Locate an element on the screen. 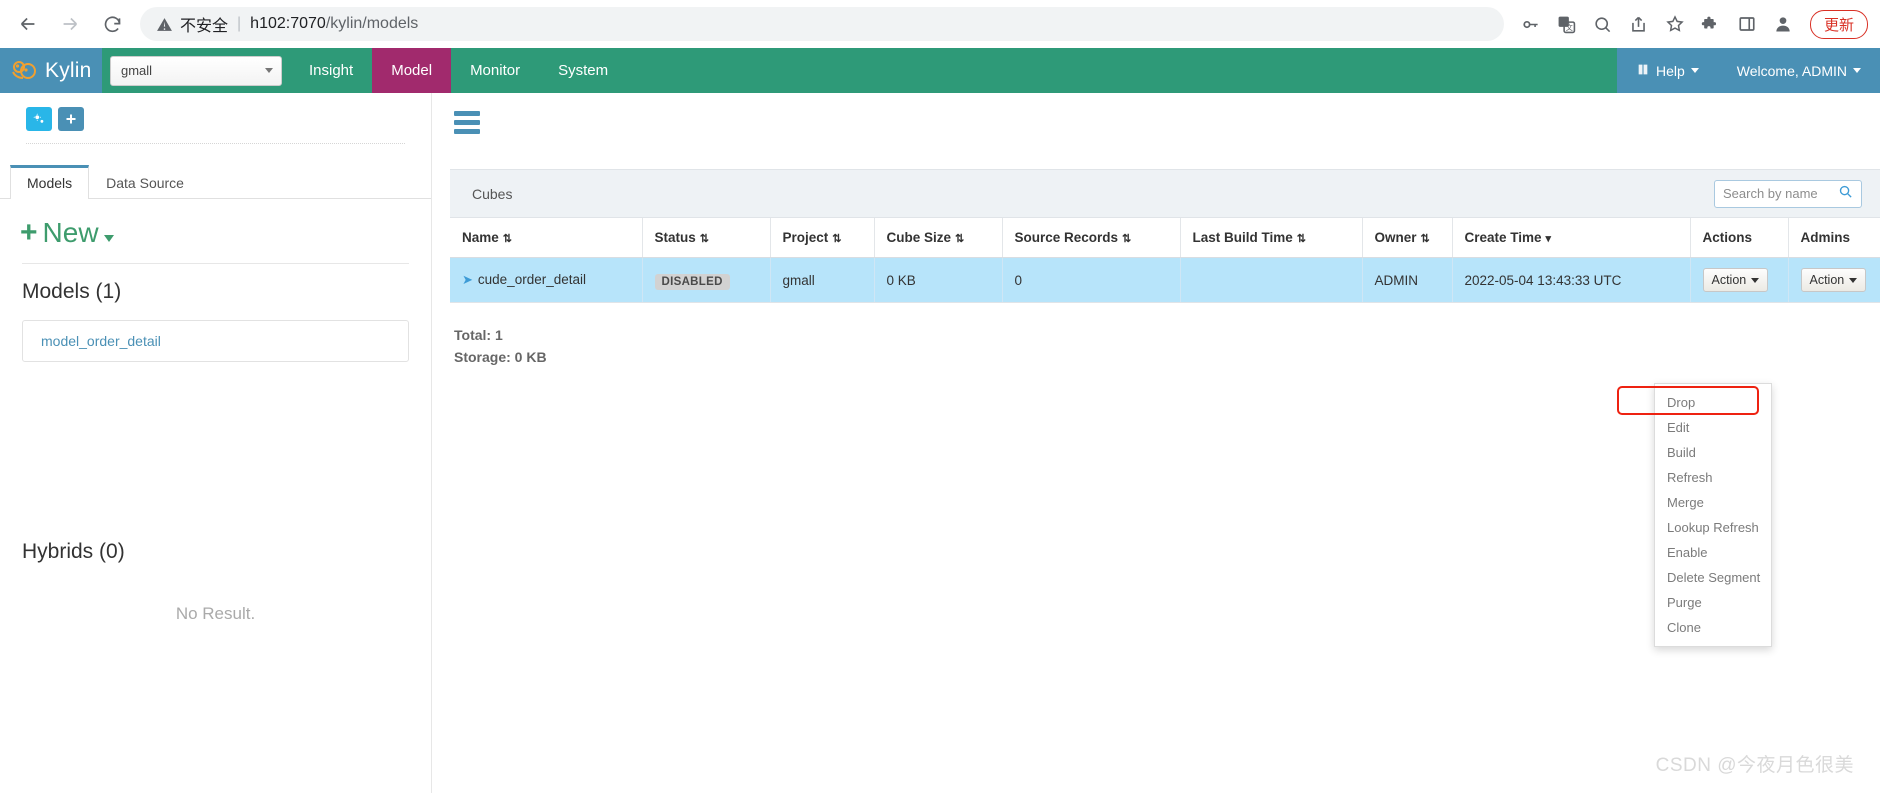  kylin-brand: Kylin is located at coordinates (51, 70).